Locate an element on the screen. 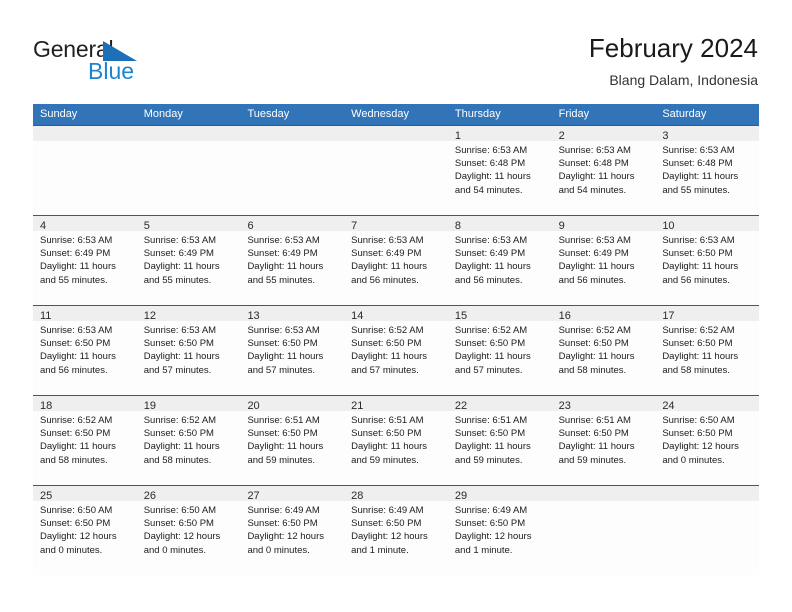  weekday-header-sunday: Sunday is located at coordinates (59, 114).